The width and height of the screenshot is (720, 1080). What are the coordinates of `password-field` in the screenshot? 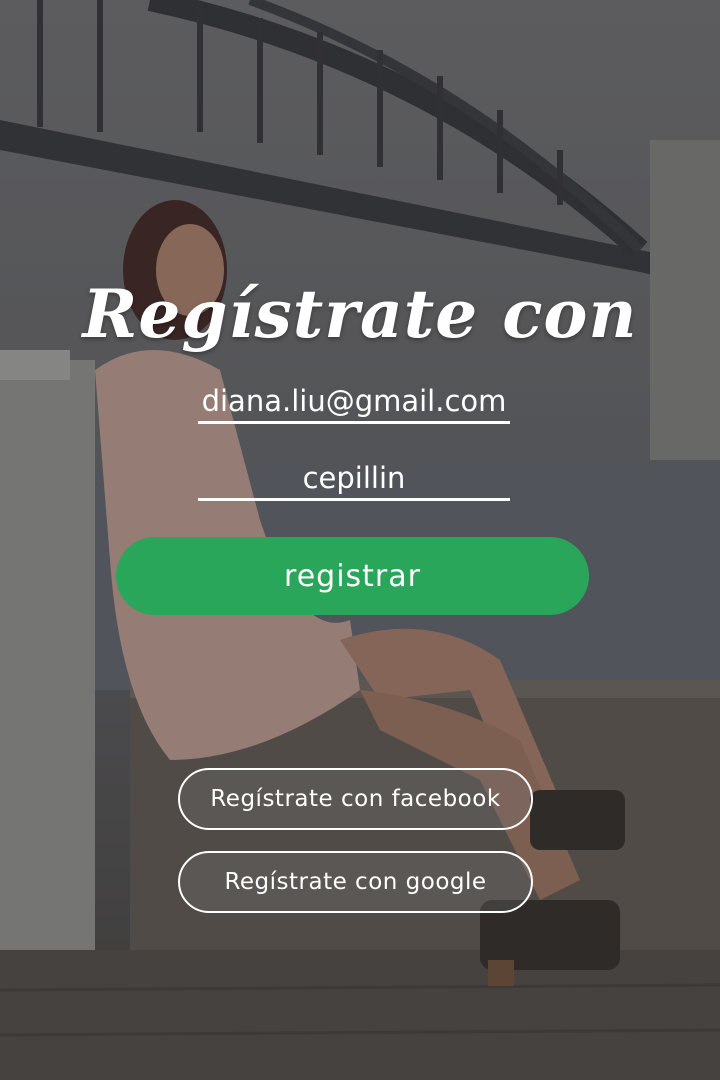 It's located at (354, 479).